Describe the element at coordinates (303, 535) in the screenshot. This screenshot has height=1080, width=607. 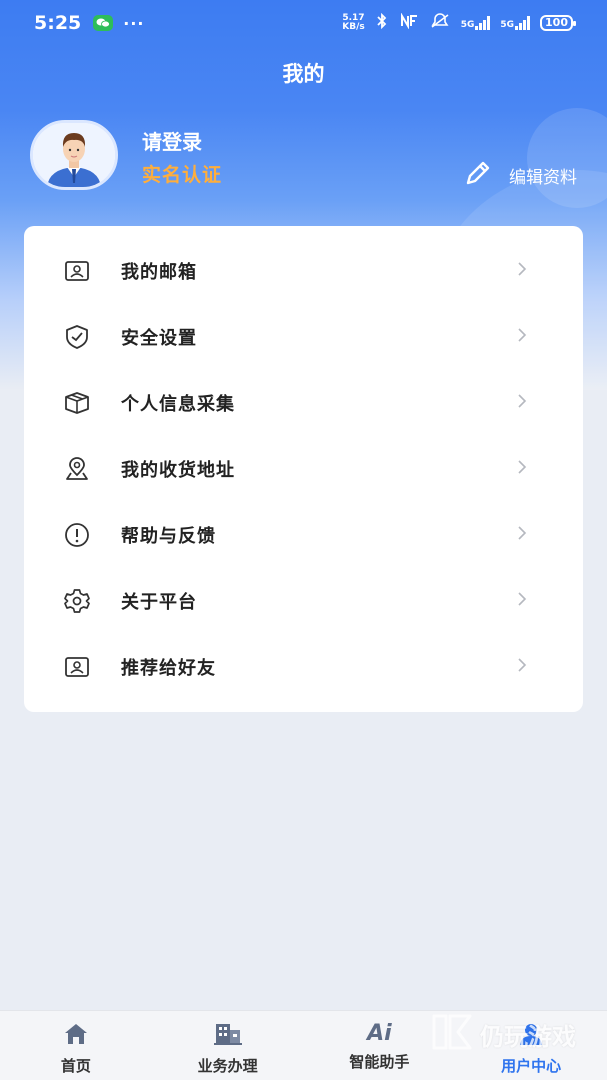
I see `menu-item-help-feedback: 帮助与反馈` at that location.